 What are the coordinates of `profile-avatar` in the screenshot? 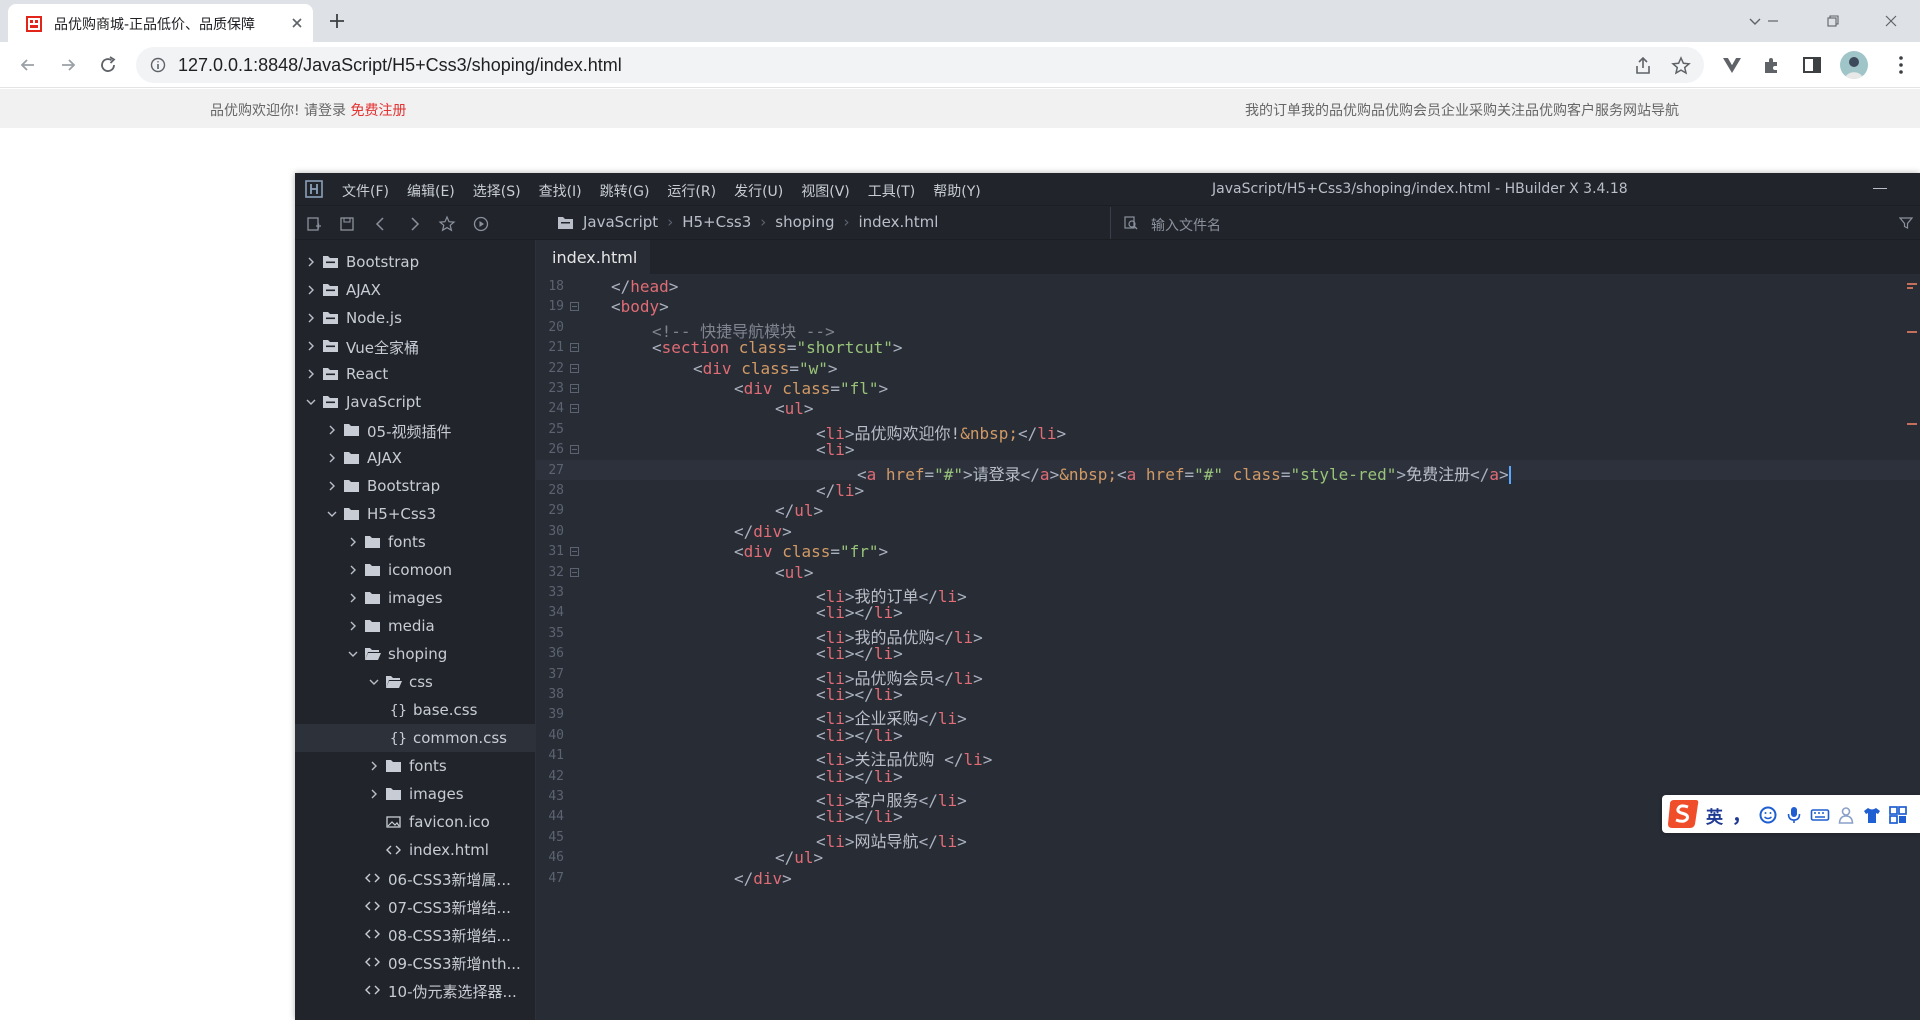 It's located at (1854, 65).